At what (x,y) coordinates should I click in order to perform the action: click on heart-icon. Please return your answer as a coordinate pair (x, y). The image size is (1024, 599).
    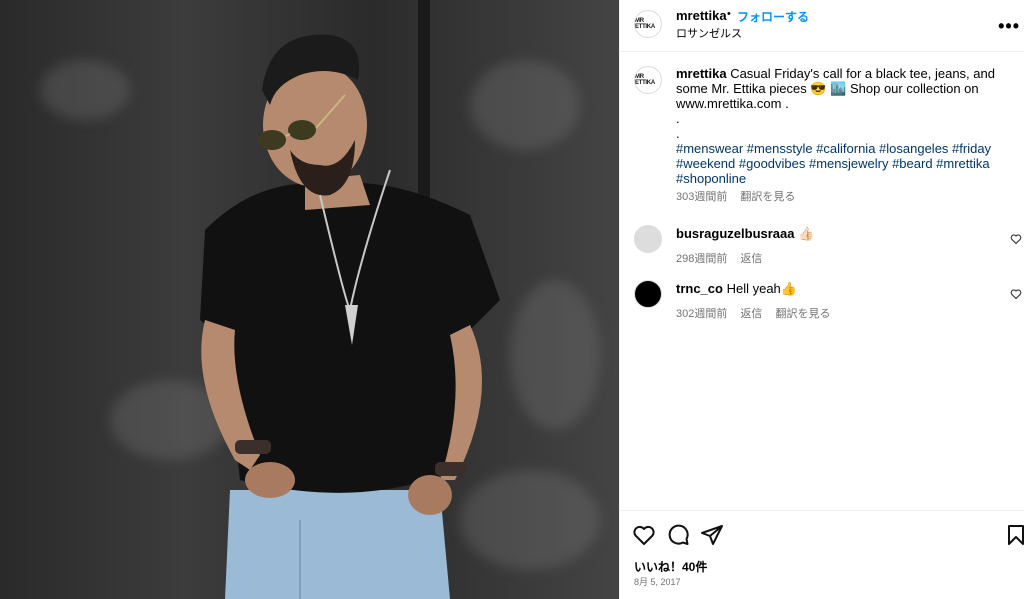
    Looking at the image, I should click on (644, 535).